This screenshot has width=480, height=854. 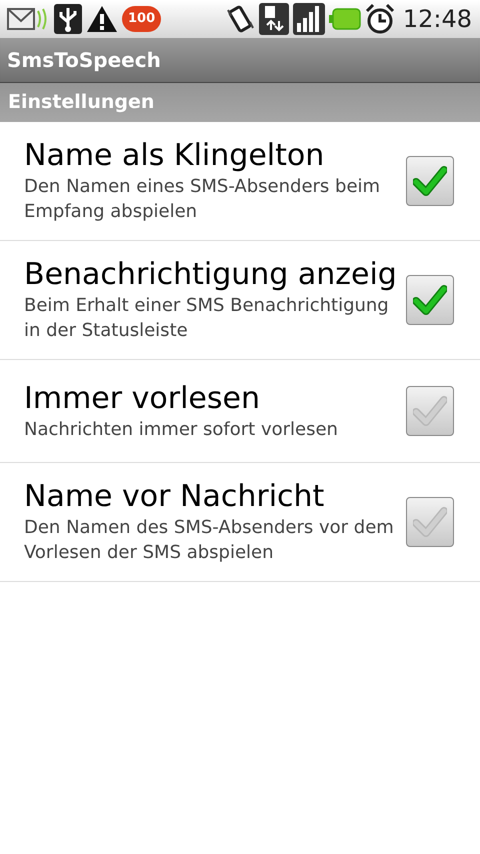 I want to click on preference-title: Benachrichtigung anzeig, so click(x=210, y=275).